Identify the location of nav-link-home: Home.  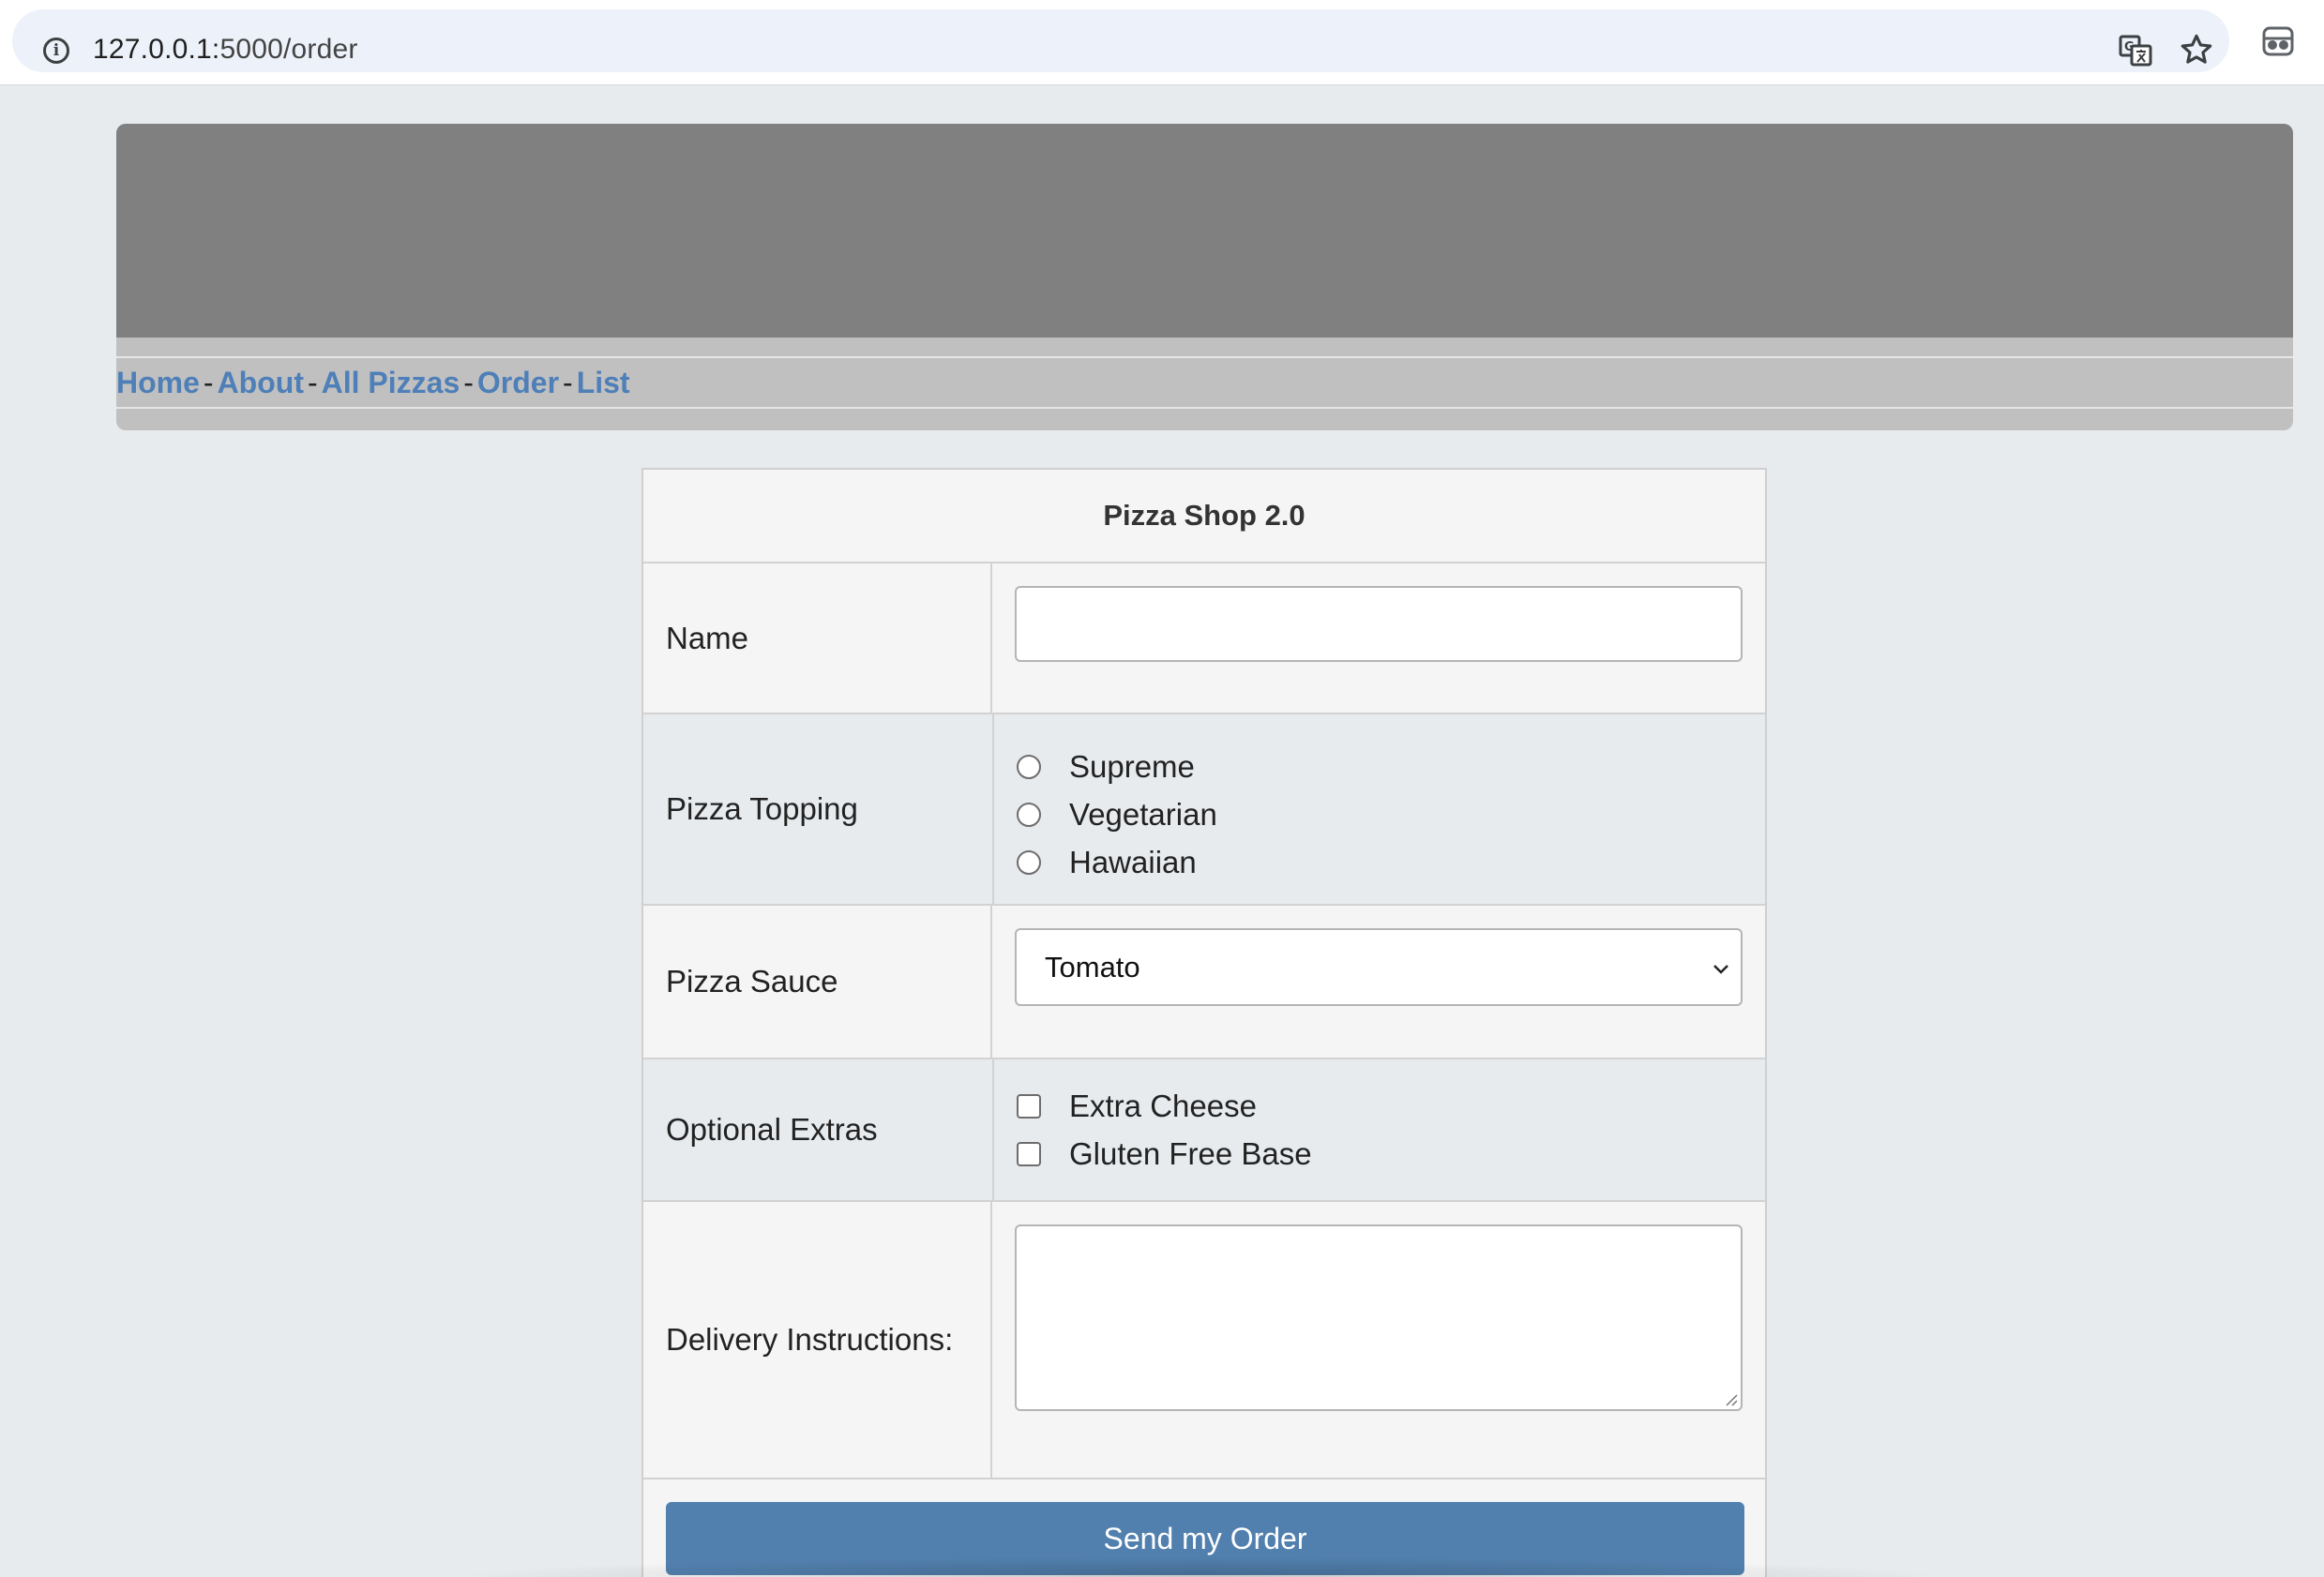
(158, 382).